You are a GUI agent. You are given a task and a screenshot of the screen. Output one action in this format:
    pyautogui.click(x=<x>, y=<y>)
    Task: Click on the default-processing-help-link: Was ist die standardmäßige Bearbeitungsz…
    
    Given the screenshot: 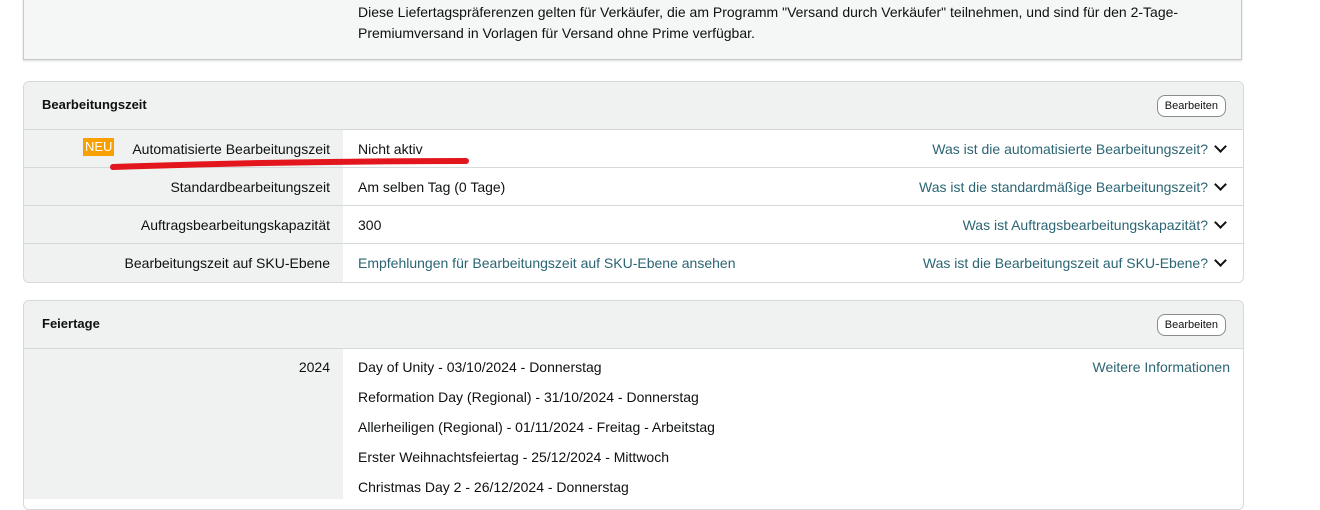 What is the action you would take?
    pyautogui.click(x=1073, y=186)
    